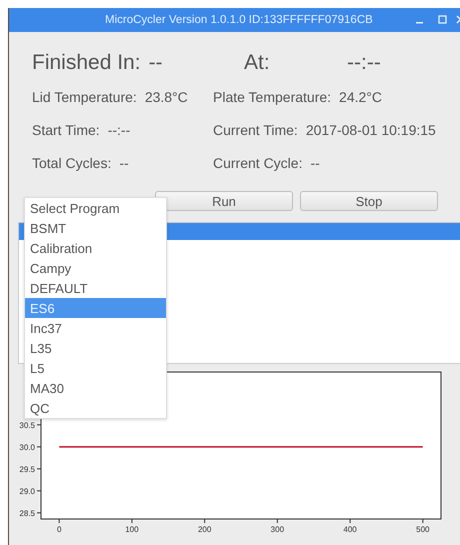 The image size is (460, 545). I want to click on x-tick-label: 200, so click(205, 529).